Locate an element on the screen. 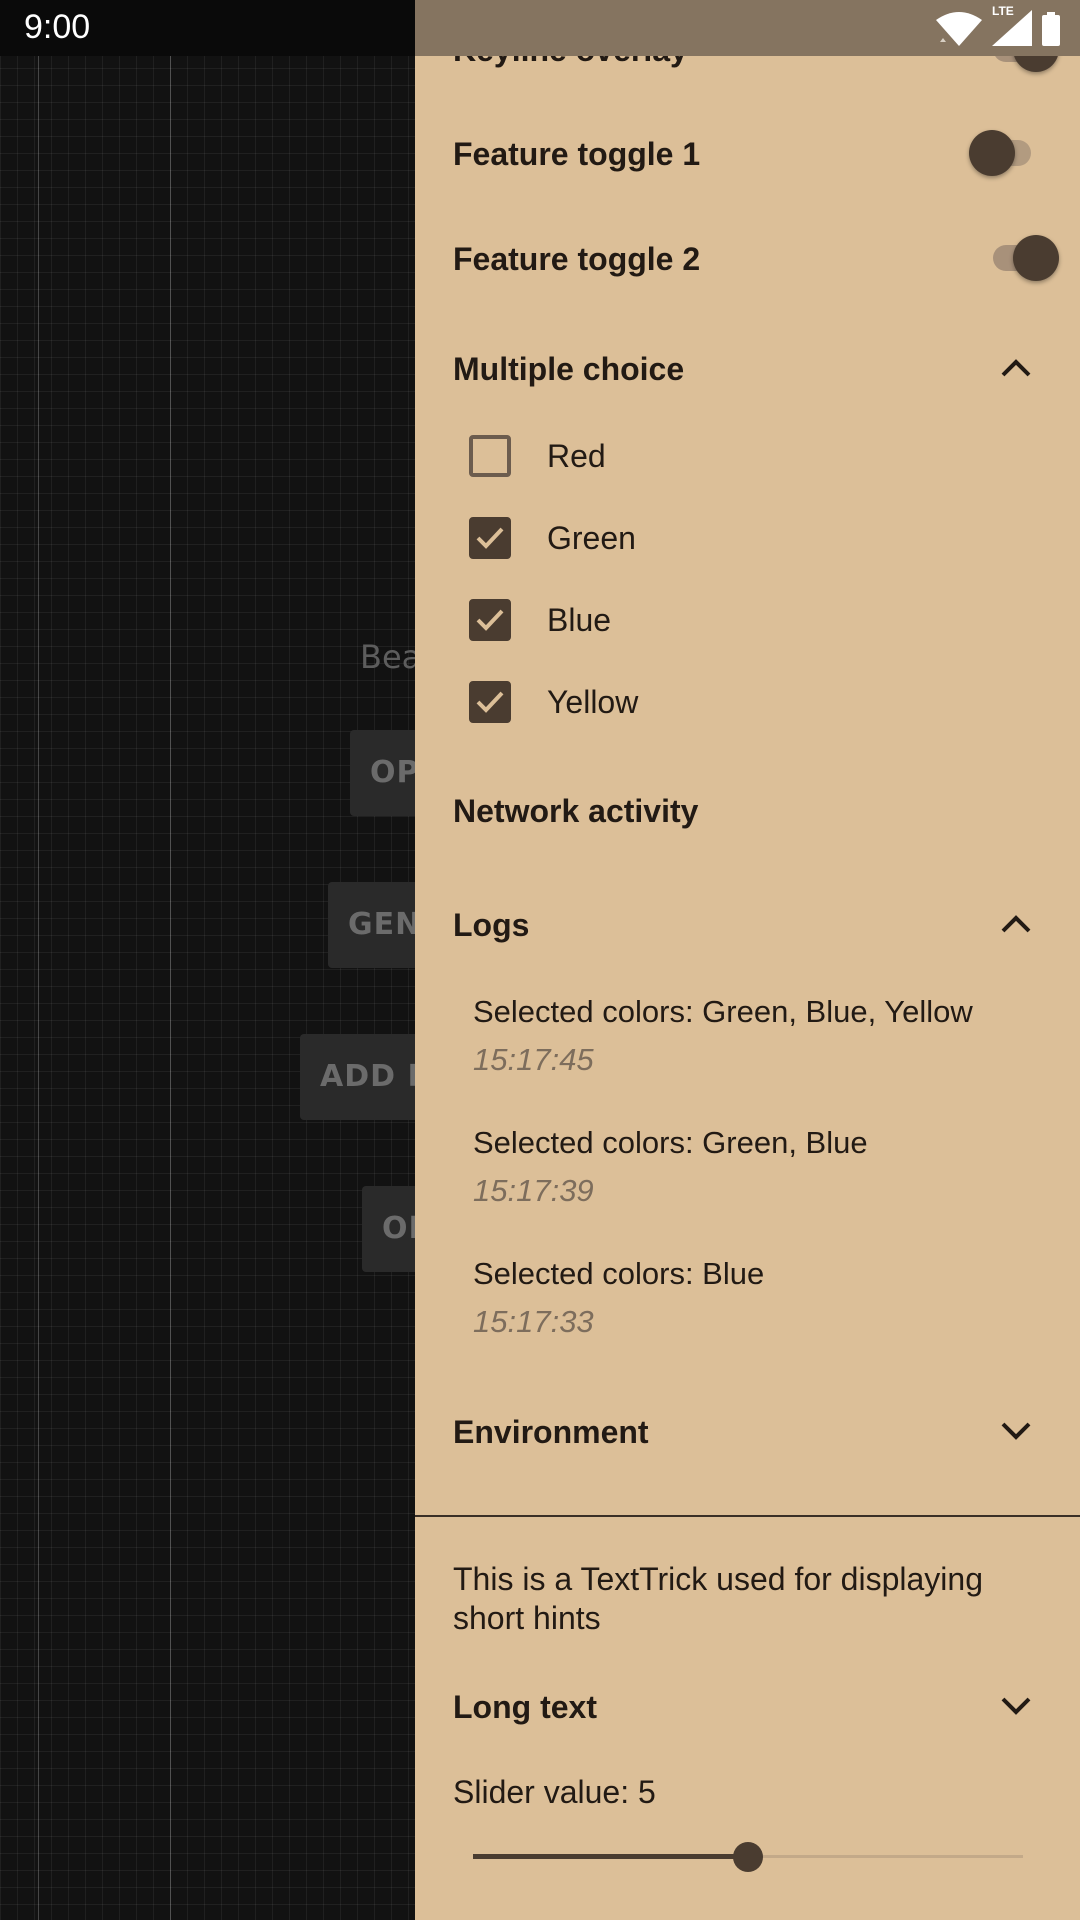  network-activity-row: Network activity is located at coordinates (766, 811).